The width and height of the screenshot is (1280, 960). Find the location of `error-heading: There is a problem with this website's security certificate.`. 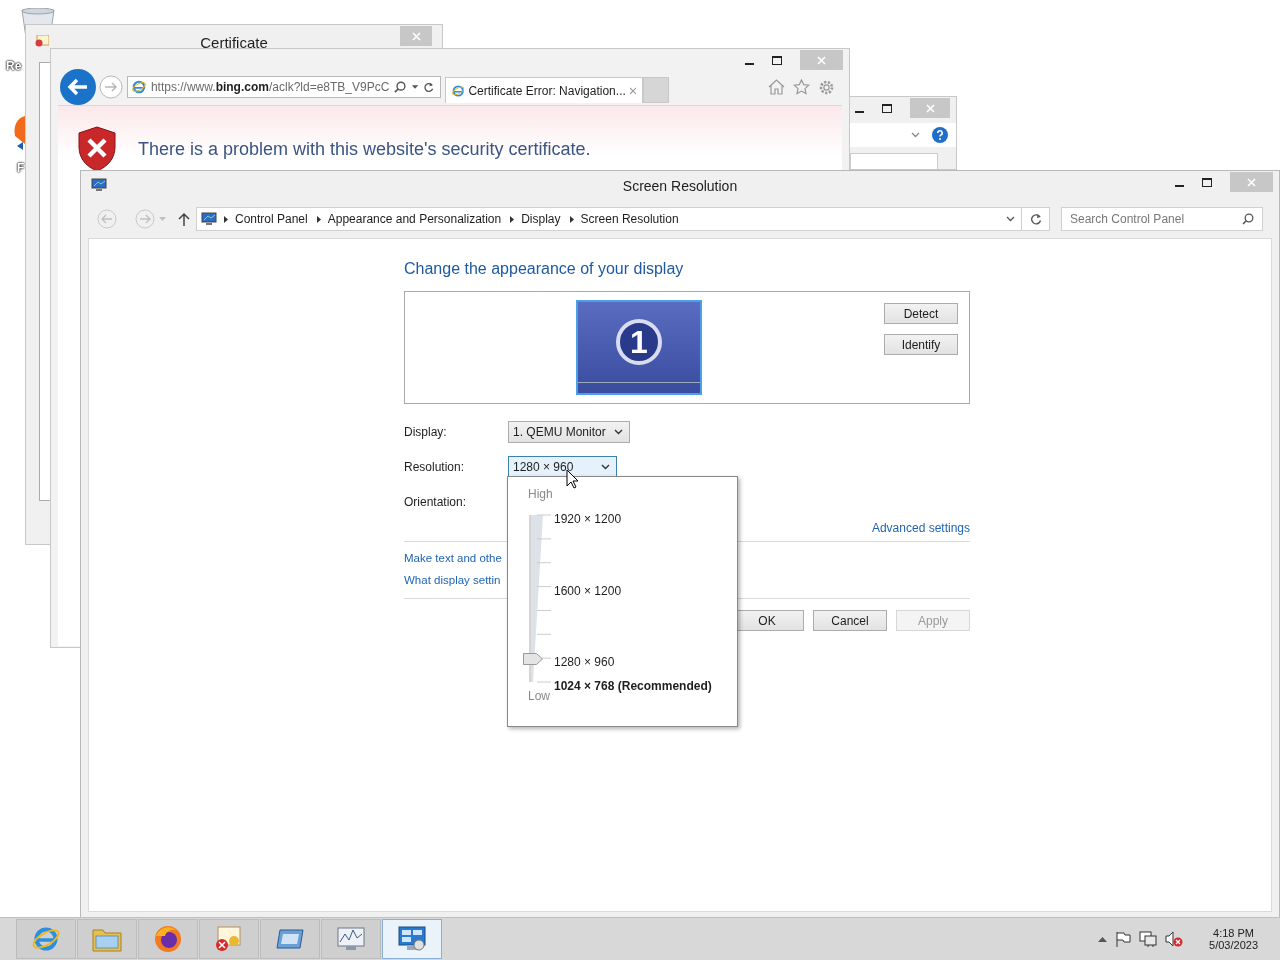

error-heading: There is a problem with this website's security certificate. is located at coordinates (364, 149).